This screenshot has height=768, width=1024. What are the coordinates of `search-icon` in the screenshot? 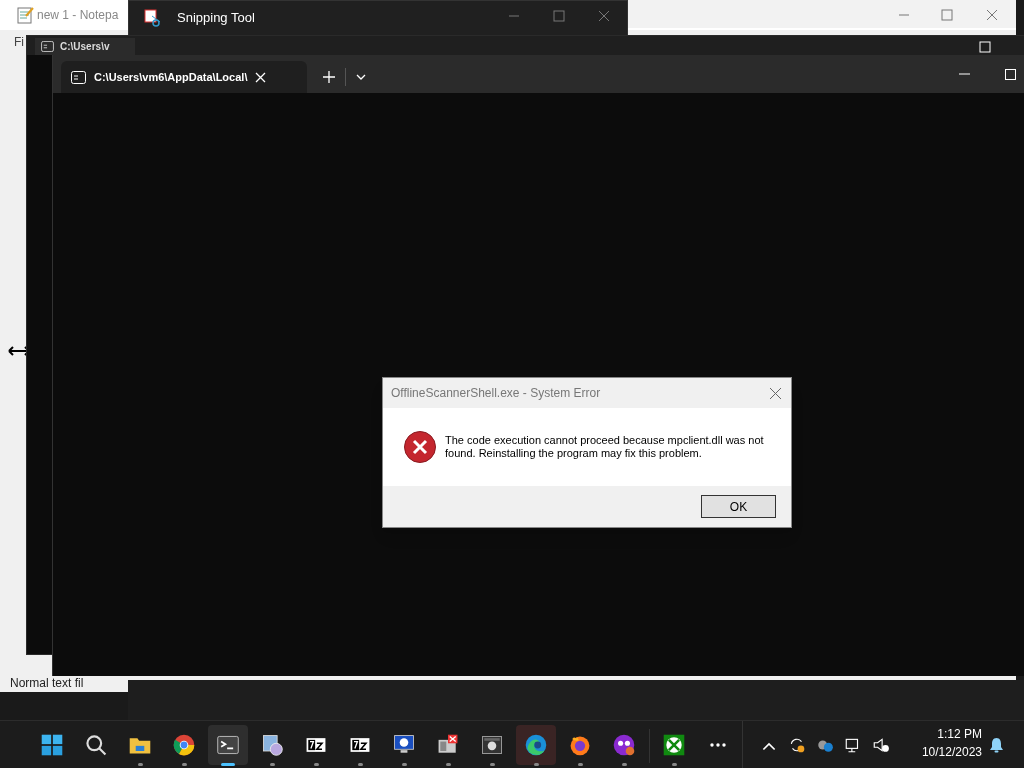 It's located at (96, 745).